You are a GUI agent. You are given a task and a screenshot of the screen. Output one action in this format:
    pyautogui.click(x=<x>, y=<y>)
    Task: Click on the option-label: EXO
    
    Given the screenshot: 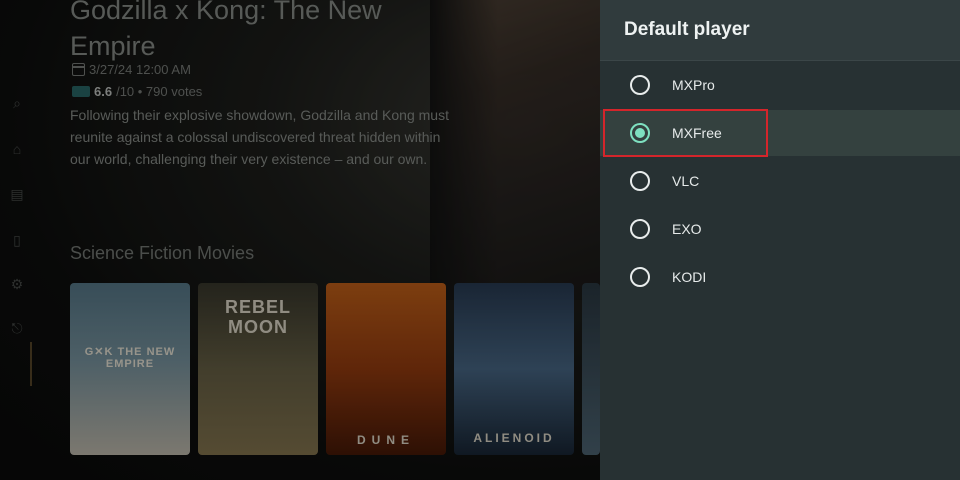 What is the action you would take?
    pyautogui.click(x=687, y=229)
    